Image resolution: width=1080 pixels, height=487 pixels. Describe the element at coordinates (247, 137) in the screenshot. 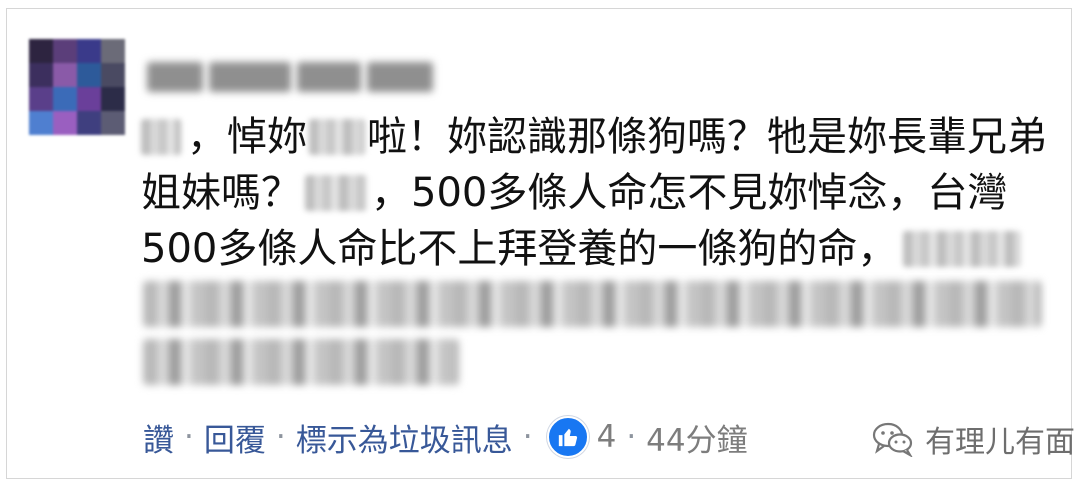

I see `comment-fragment: ，悼妳` at that location.